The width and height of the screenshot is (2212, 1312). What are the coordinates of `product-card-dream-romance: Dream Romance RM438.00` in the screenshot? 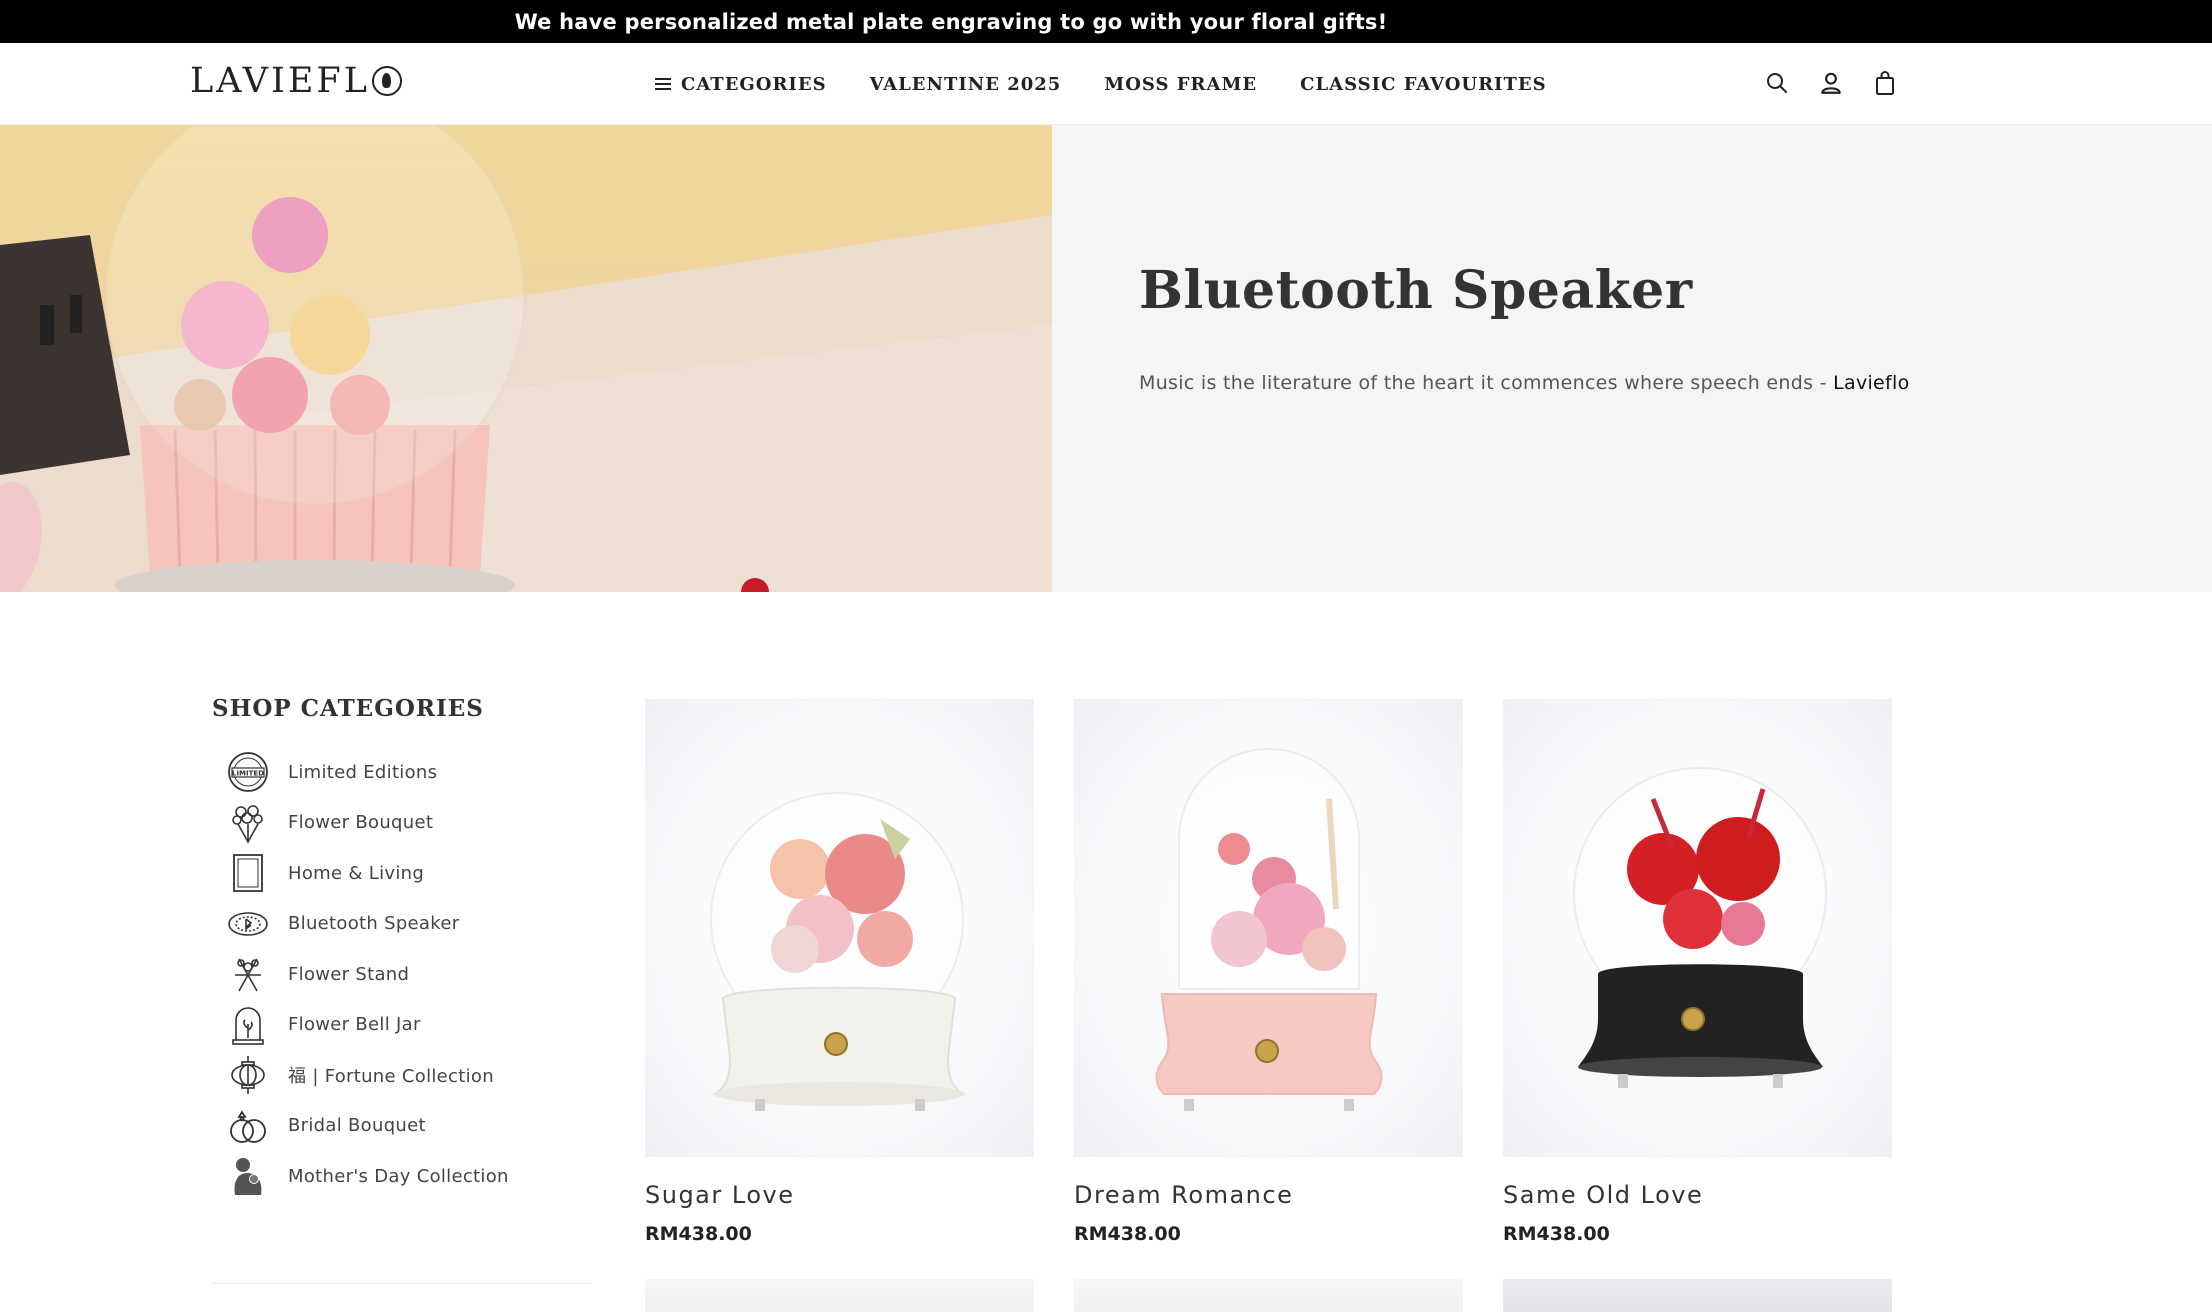 It's located at (1268, 972).